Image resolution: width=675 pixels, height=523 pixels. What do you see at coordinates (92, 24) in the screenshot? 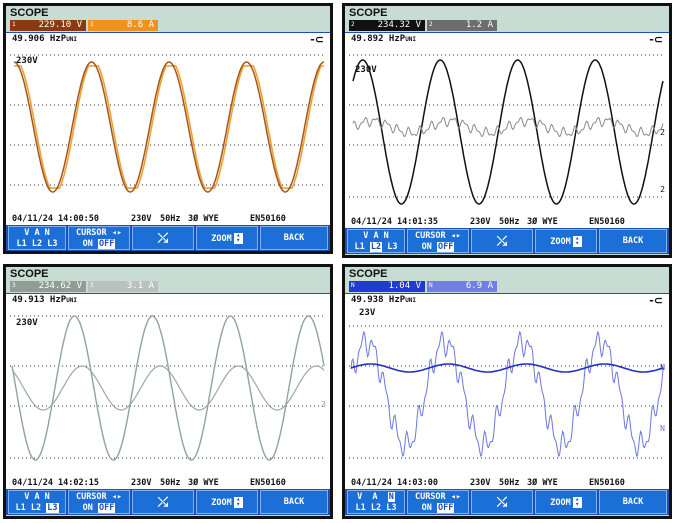
I see `channel-number: 1` at bounding box center [92, 24].